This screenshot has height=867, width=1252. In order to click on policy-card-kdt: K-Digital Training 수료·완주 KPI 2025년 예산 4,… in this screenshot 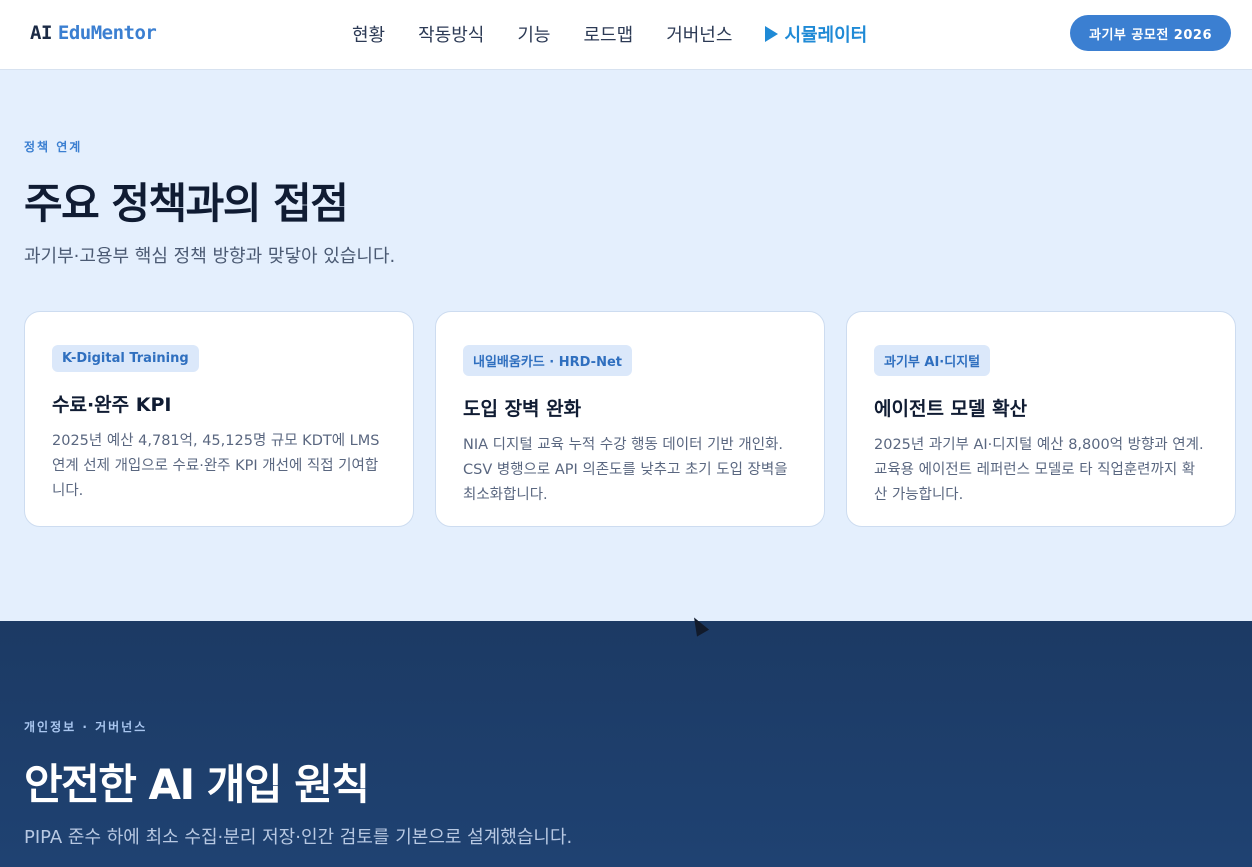, I will do `click(219, 419)`.